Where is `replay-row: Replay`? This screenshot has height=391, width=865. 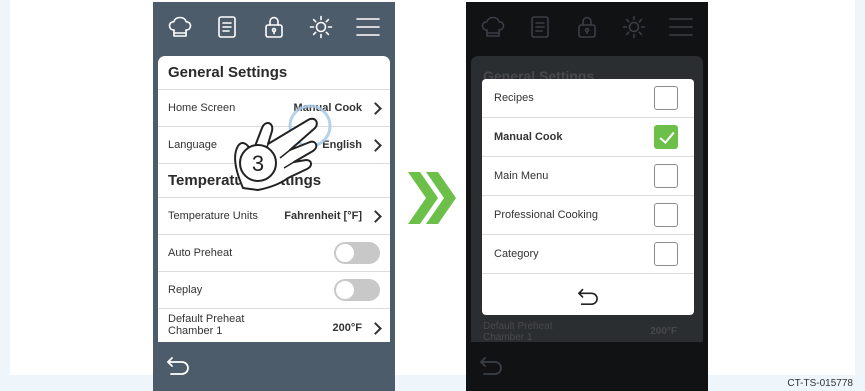 replay-row: Replay is located at coordinates (274, 290).